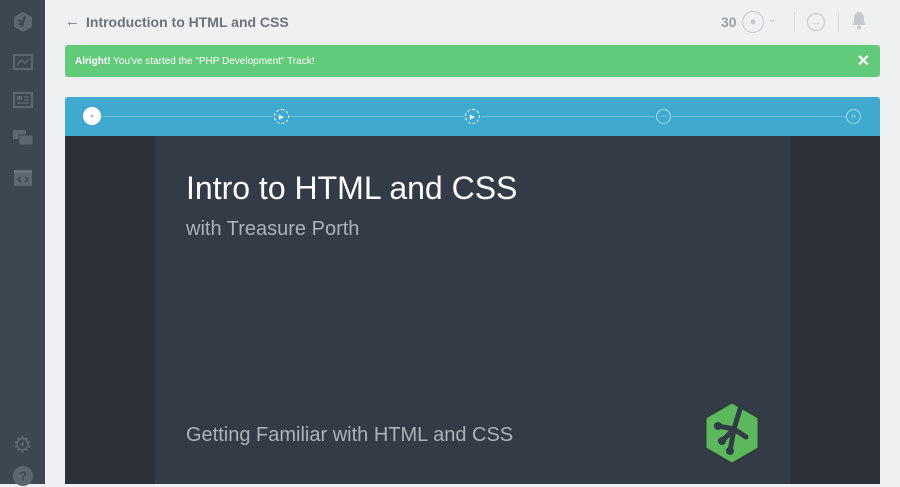 The height and width of the screenshot is (487, 900). Describe the element at coordinates (93, 61) in the screenshot. I see `banner-strong: Alright!` at that location.